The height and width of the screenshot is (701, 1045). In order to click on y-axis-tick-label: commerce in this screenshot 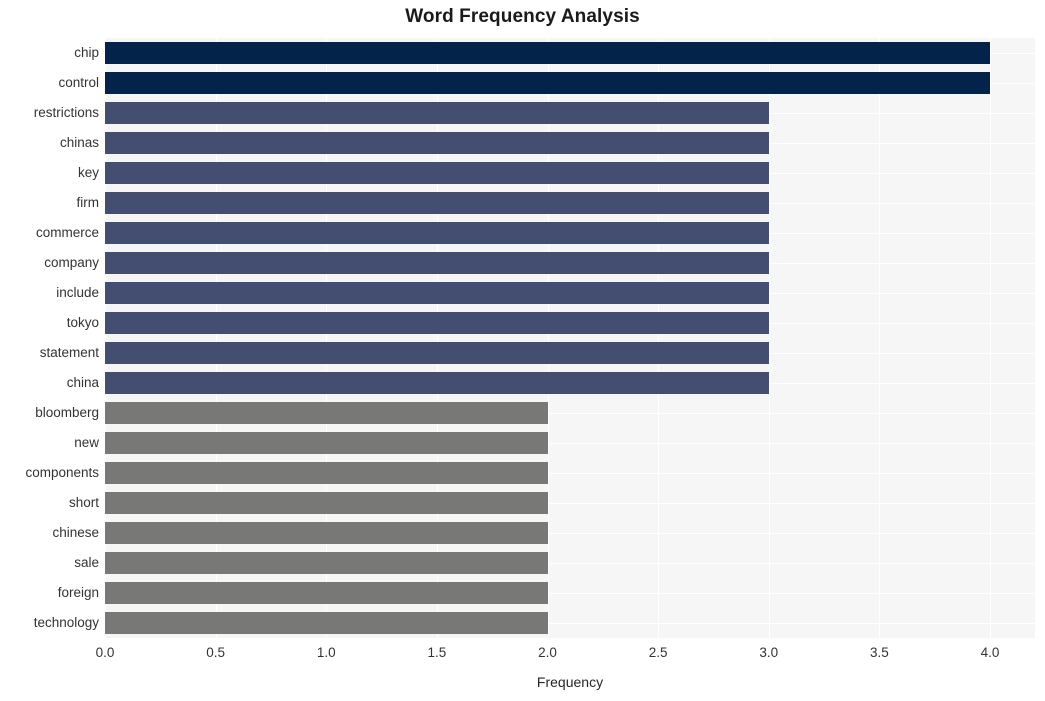, I will do `click(67, 232)`.